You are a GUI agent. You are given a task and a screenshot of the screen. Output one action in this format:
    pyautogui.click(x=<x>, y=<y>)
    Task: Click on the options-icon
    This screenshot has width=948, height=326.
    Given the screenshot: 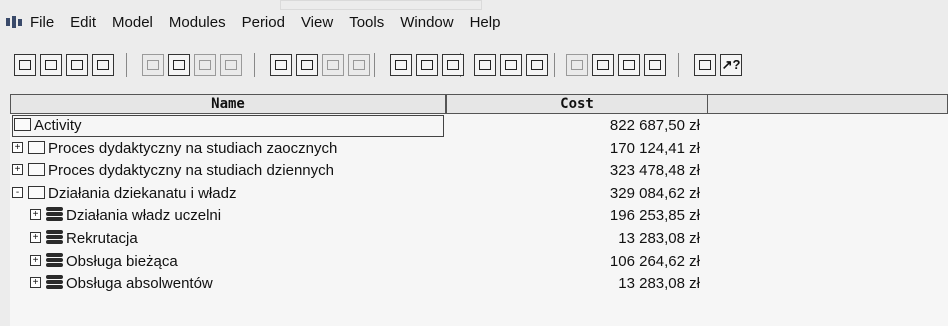 What is the action you would take?
    pyautogui.click(x=705, y=65)
    